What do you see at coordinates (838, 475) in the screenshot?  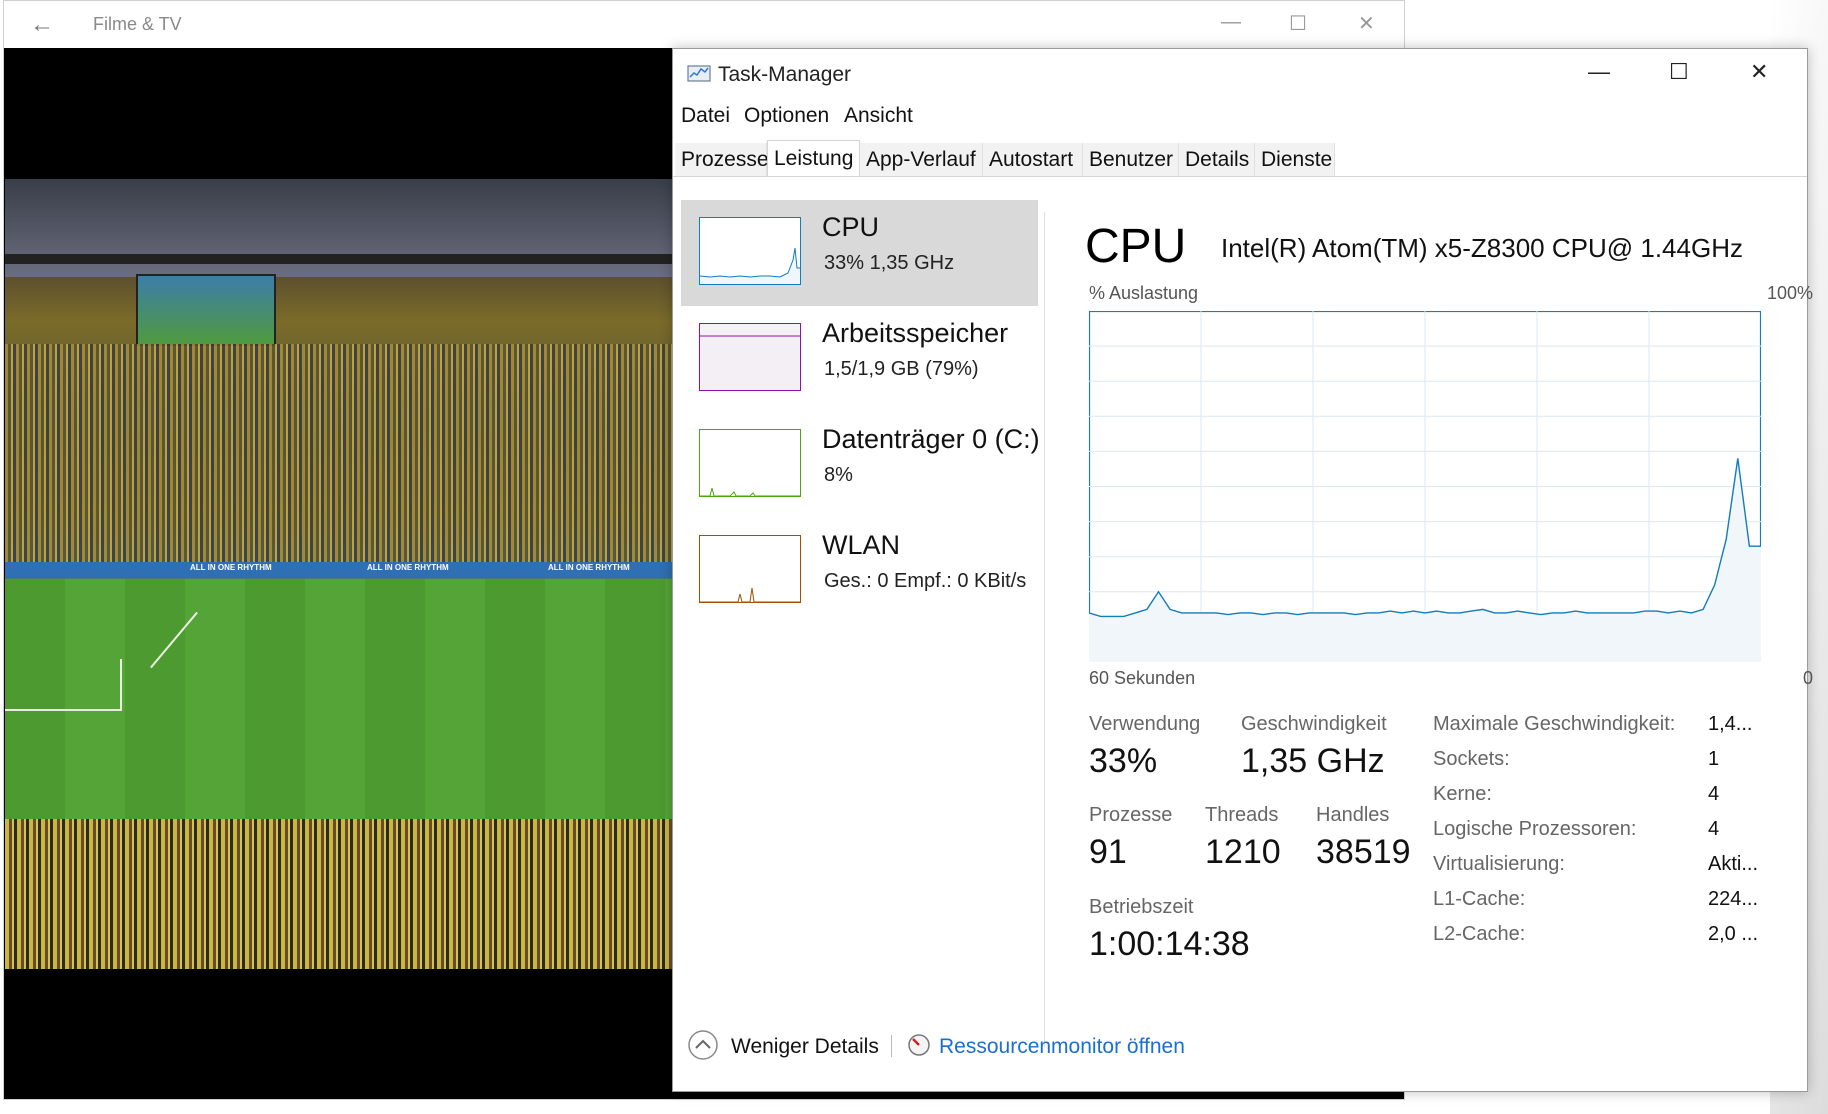 I see `sidebar-item-value: 8%` at bounding box center [838, 475].